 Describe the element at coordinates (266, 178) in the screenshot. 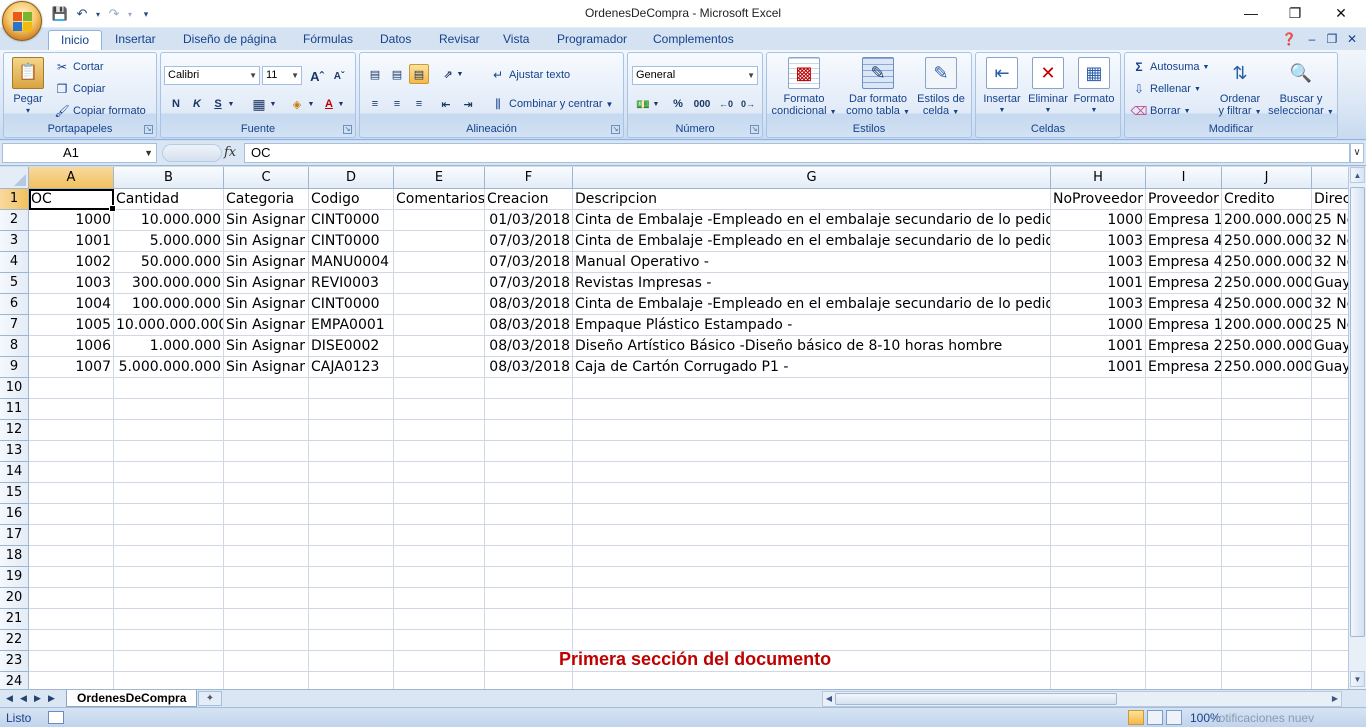

I see `column-header: C` at that location.